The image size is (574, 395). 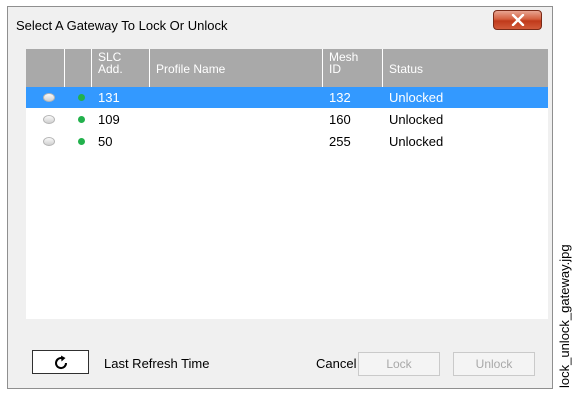 I want to click on header-profile-name-label: Profile Name, so click(x=191, y=69).